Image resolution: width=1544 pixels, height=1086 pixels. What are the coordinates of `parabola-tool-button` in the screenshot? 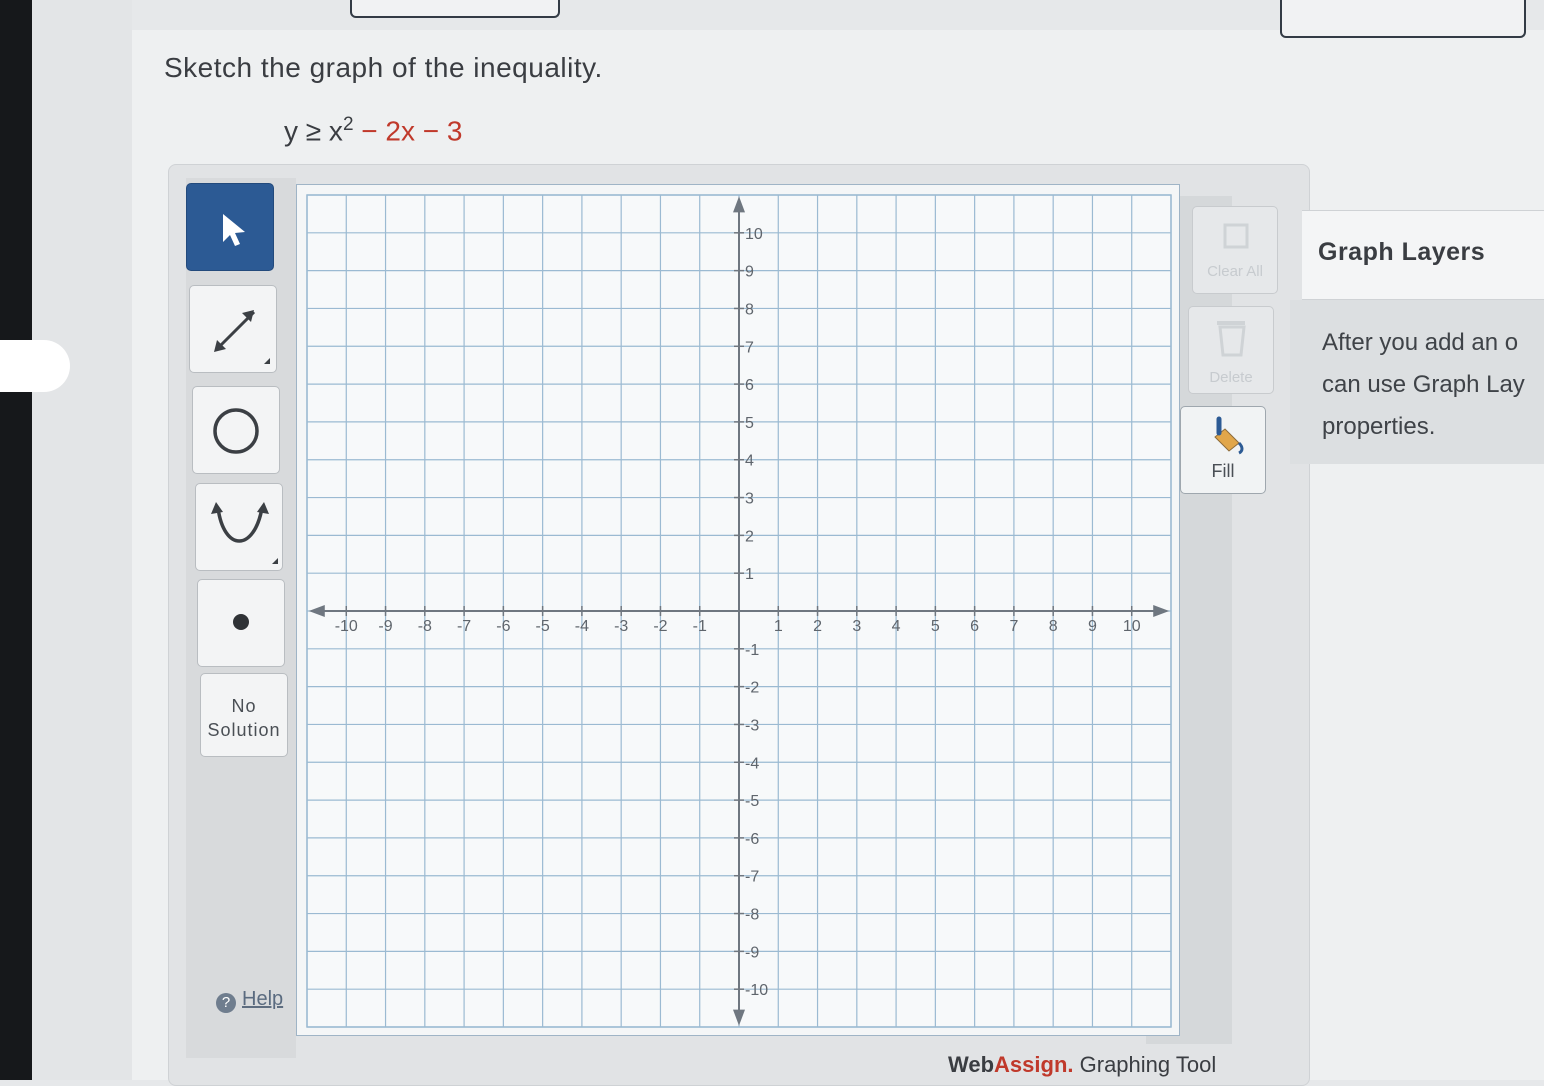 It's located at (239, 527).